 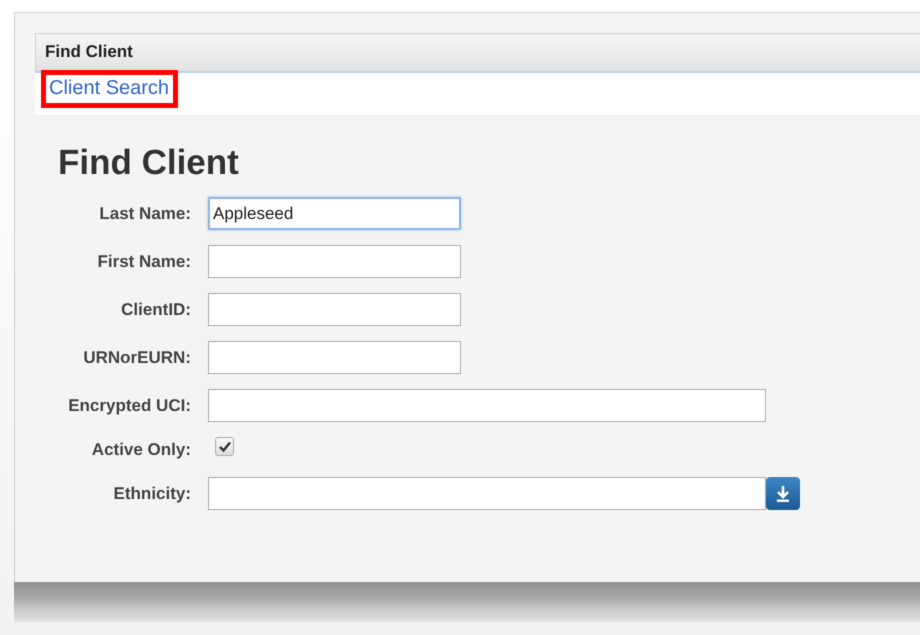 I want to click on download-arrow-icon, so click(x=783, y=493).